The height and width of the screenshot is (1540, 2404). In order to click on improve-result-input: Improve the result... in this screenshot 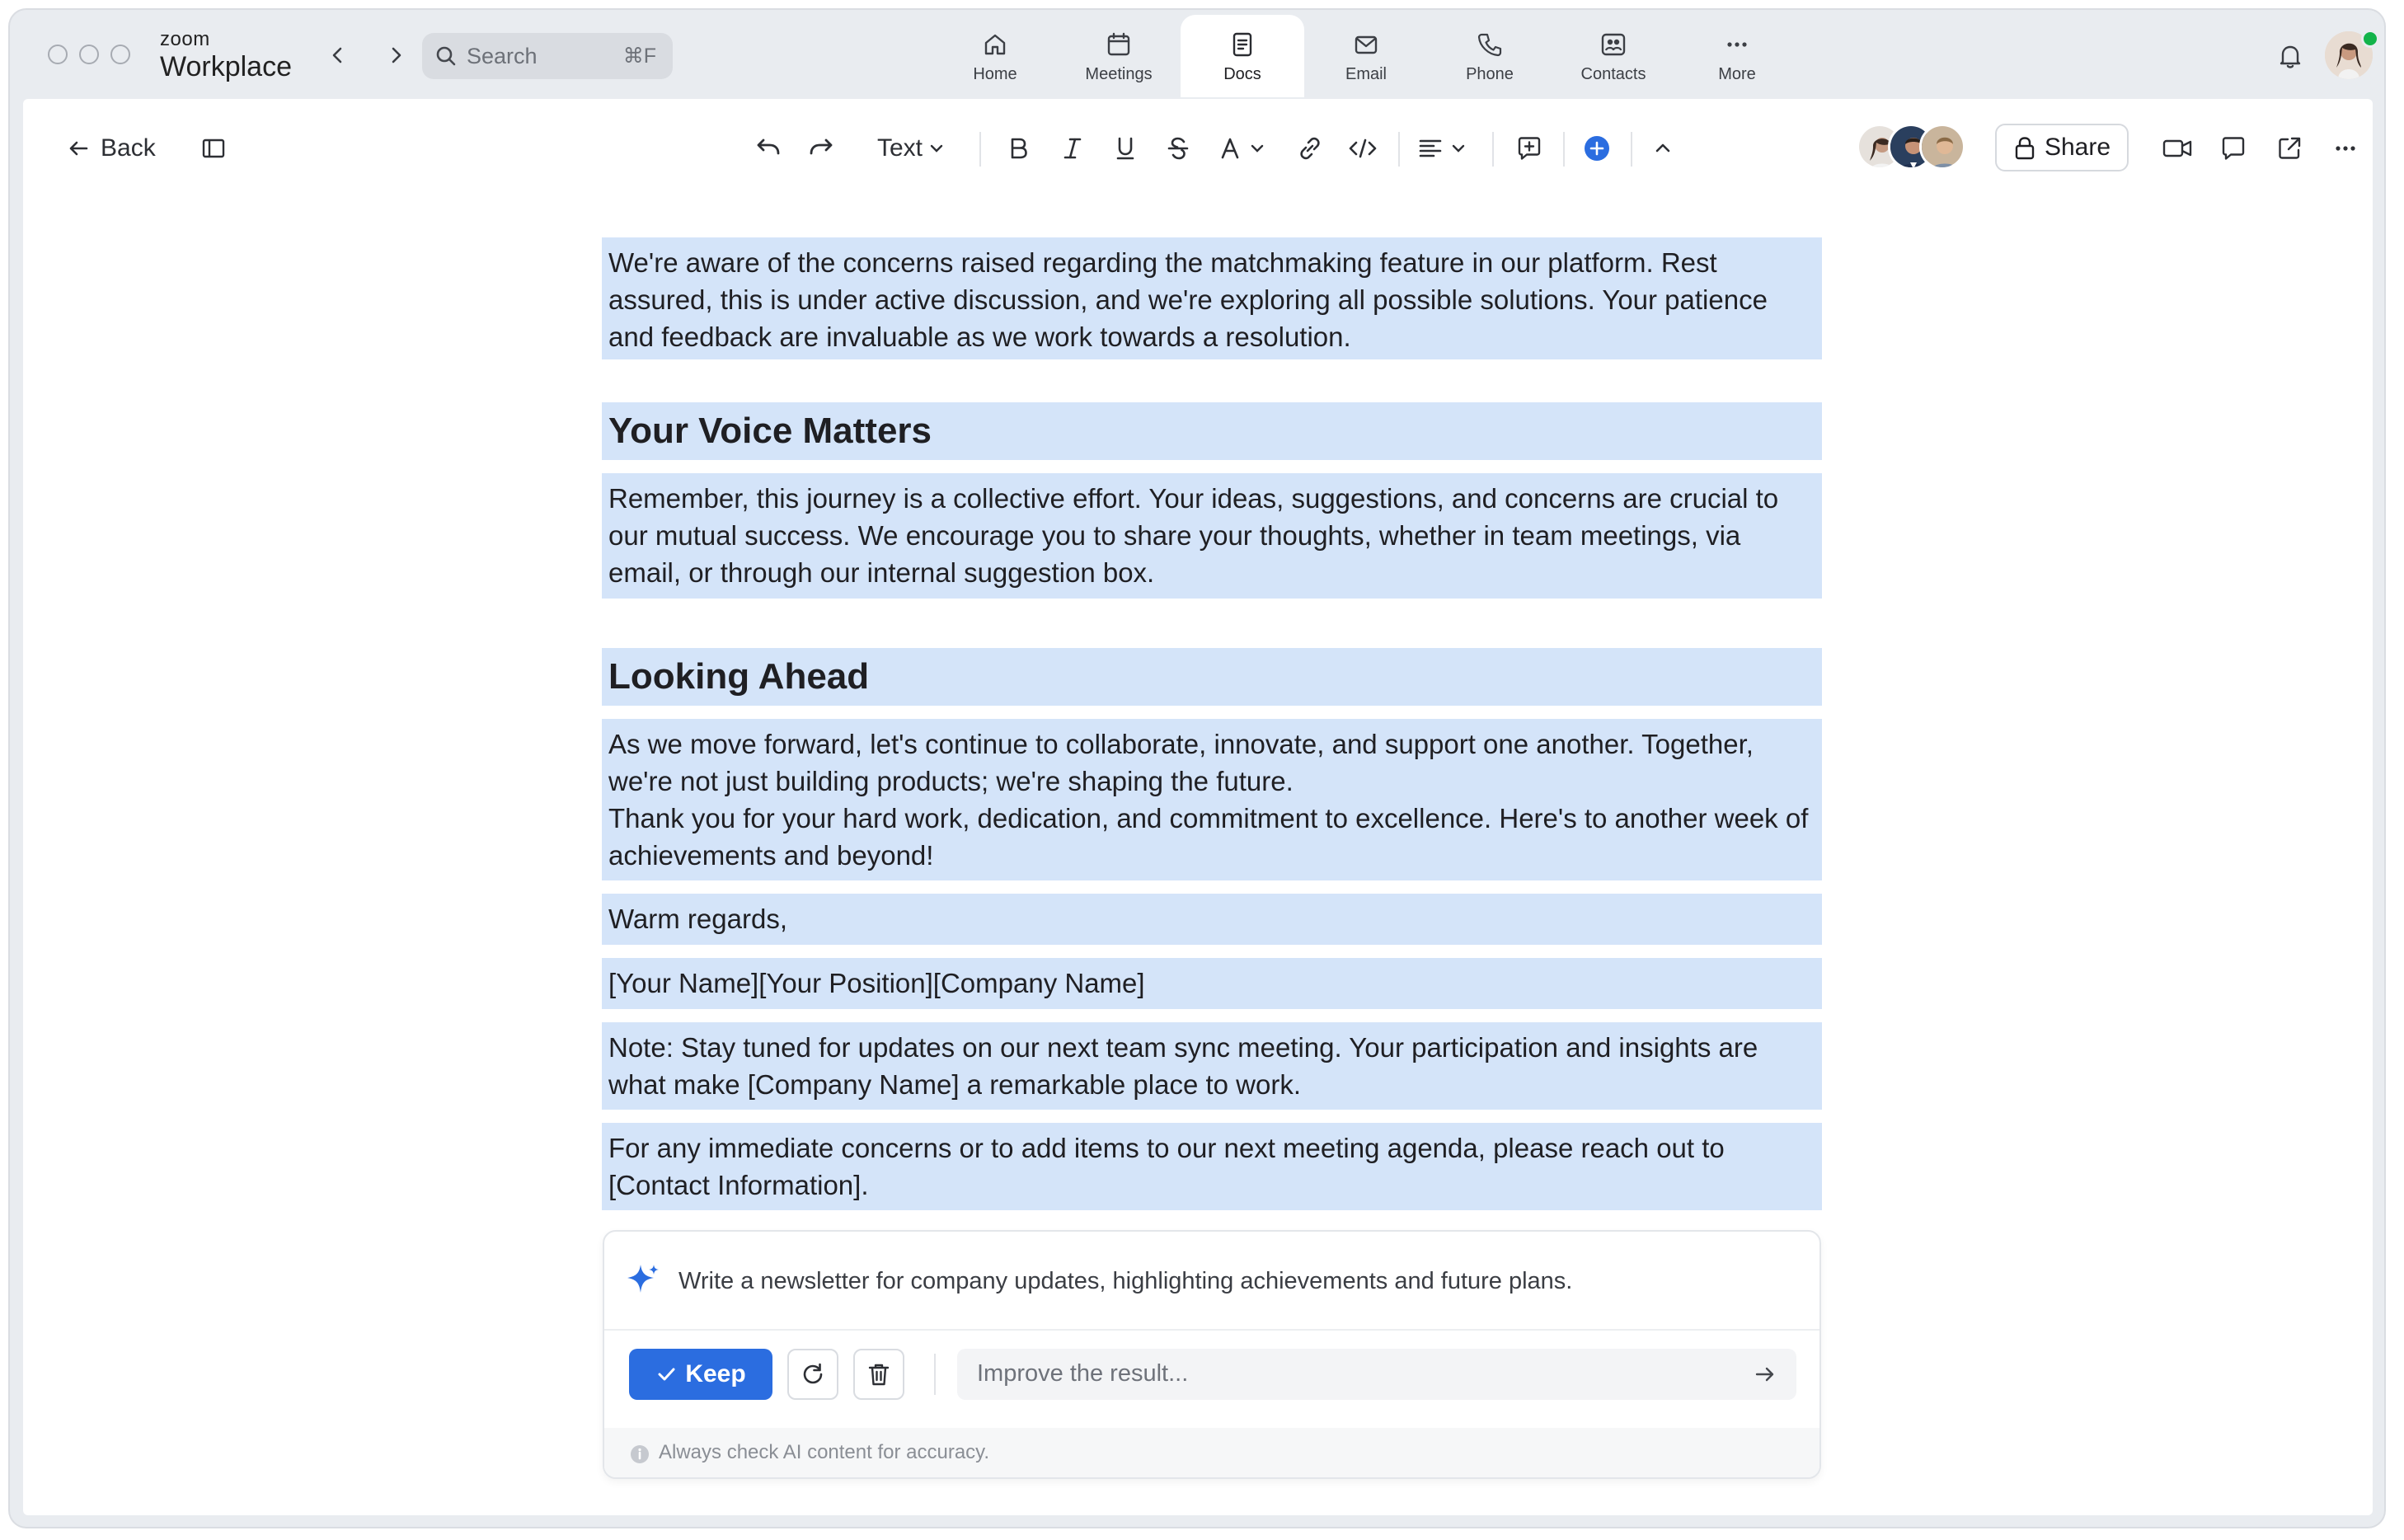, I will do `click(1376, 1374)`.